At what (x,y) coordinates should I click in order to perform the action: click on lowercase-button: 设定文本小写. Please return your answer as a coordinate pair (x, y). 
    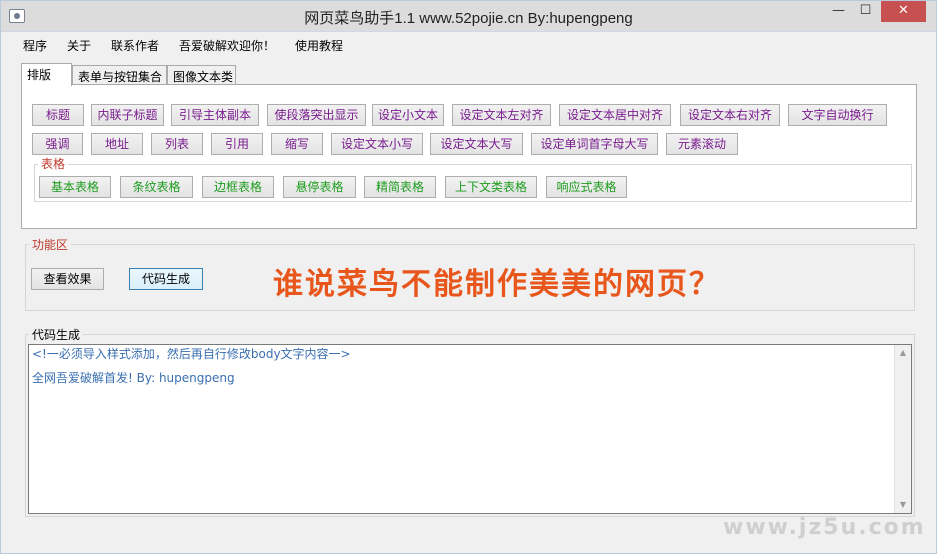
    Looking at the image, I should click on (377, 144).